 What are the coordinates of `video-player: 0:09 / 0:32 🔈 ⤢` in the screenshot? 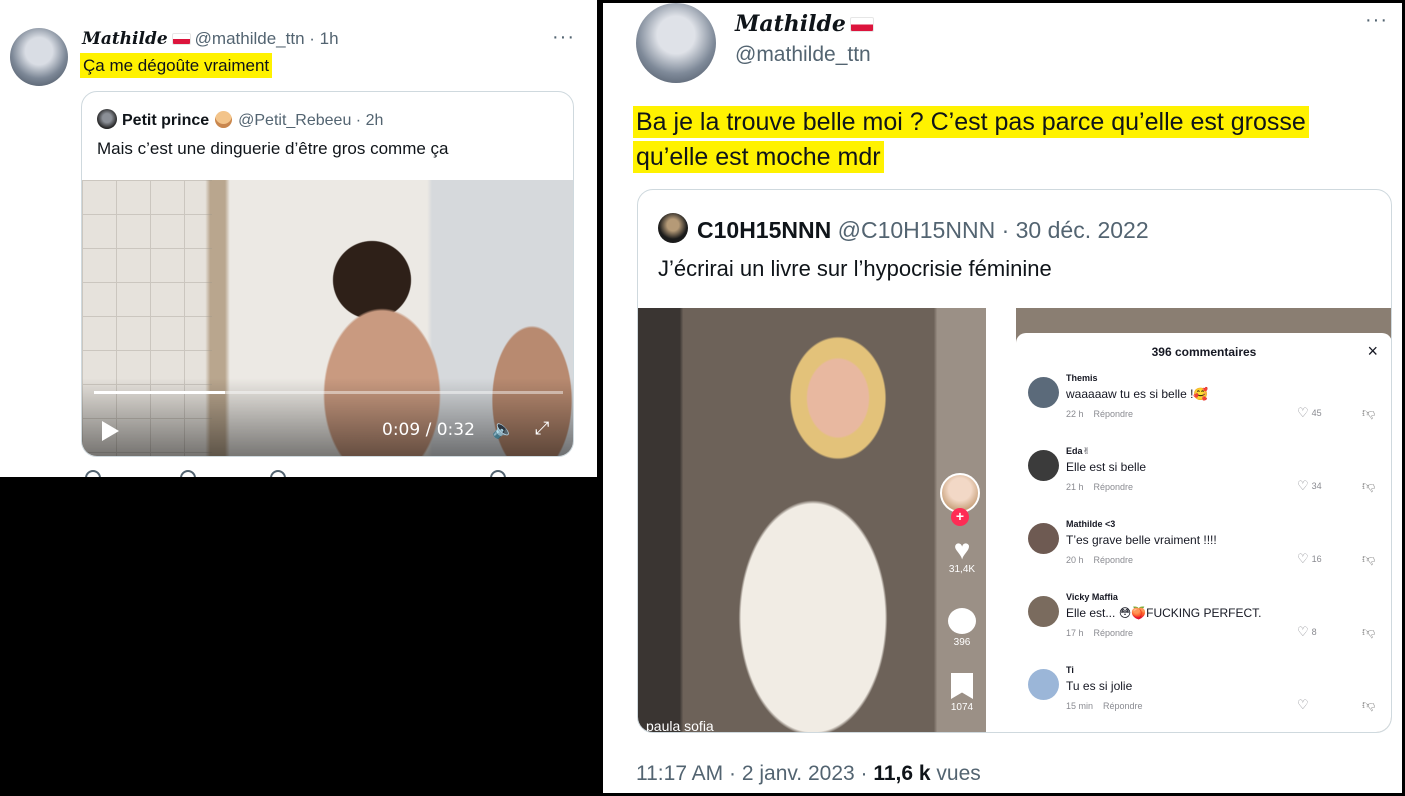 It's located at (327, 318).